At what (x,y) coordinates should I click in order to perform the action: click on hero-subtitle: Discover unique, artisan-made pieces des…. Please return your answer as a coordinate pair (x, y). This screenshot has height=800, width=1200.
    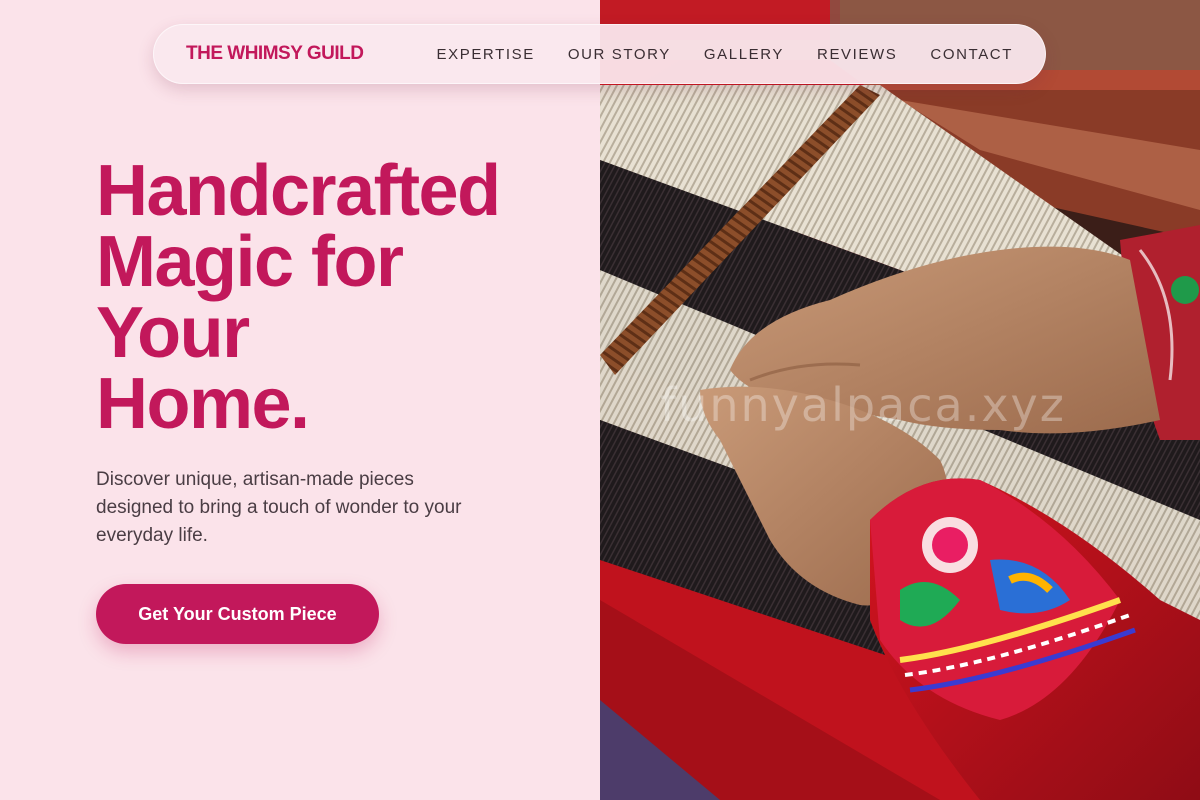
    Looking at the image, I should click on (279, 507).